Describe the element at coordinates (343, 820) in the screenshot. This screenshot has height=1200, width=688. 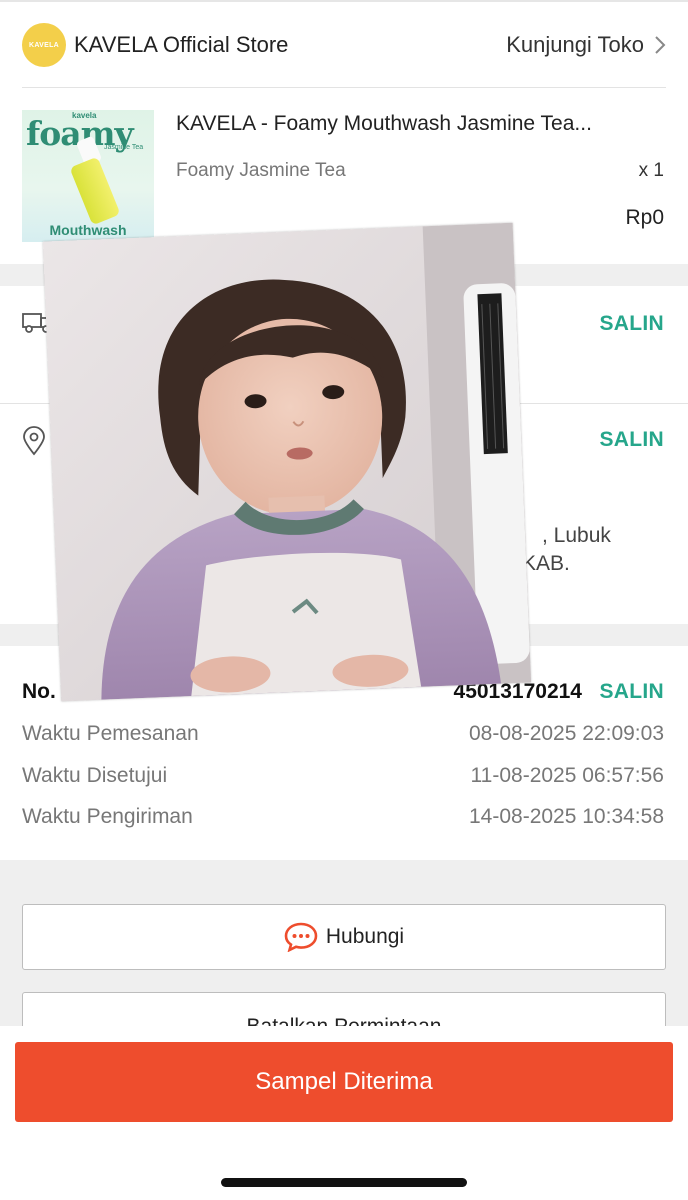
I see `shipping-time-row: Waktu Pengiriman 14-08-2025 10:34:58` at that location.